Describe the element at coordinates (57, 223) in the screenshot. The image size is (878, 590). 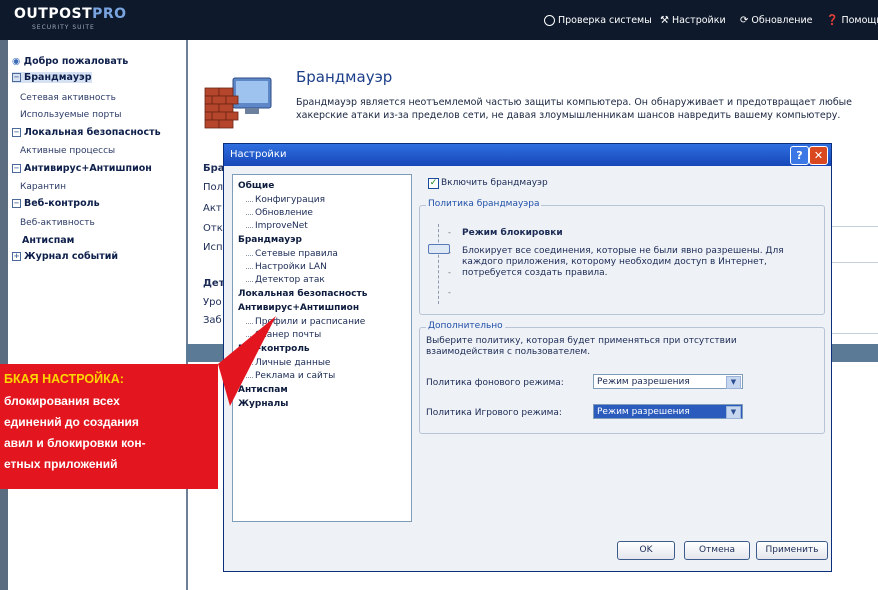
I see `sidebar-item-web-activity: Веб-активность` at that location.